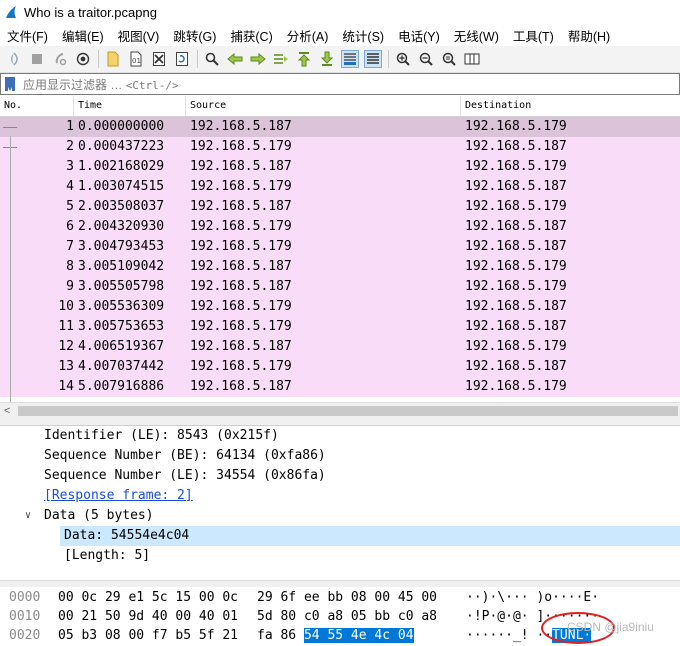  What do you see at coordinates (350, 59) in the screenshot?
I see `autoscroll-icon` at bounding box center [350, 59].